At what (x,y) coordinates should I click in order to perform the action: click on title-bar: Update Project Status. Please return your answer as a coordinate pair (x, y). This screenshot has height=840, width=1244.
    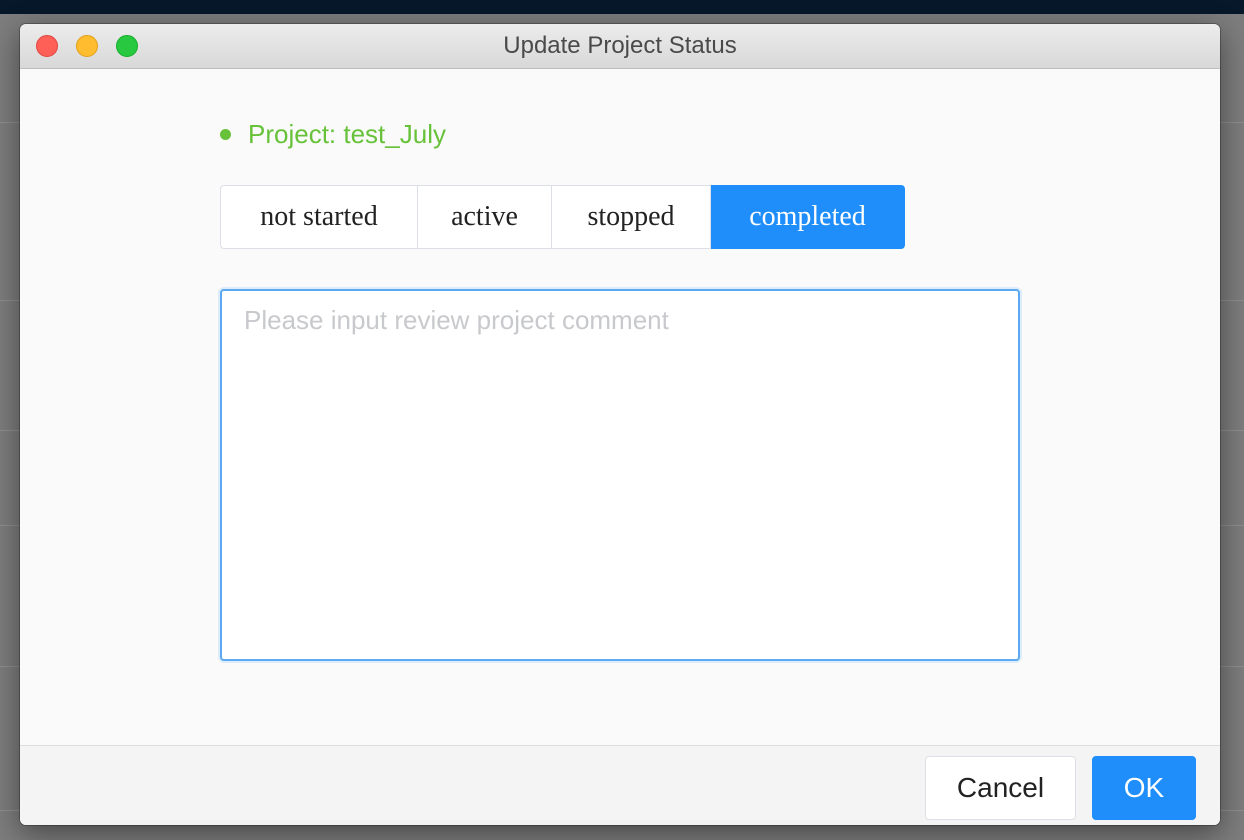
    Looking at the image, I should click on (620, 46).